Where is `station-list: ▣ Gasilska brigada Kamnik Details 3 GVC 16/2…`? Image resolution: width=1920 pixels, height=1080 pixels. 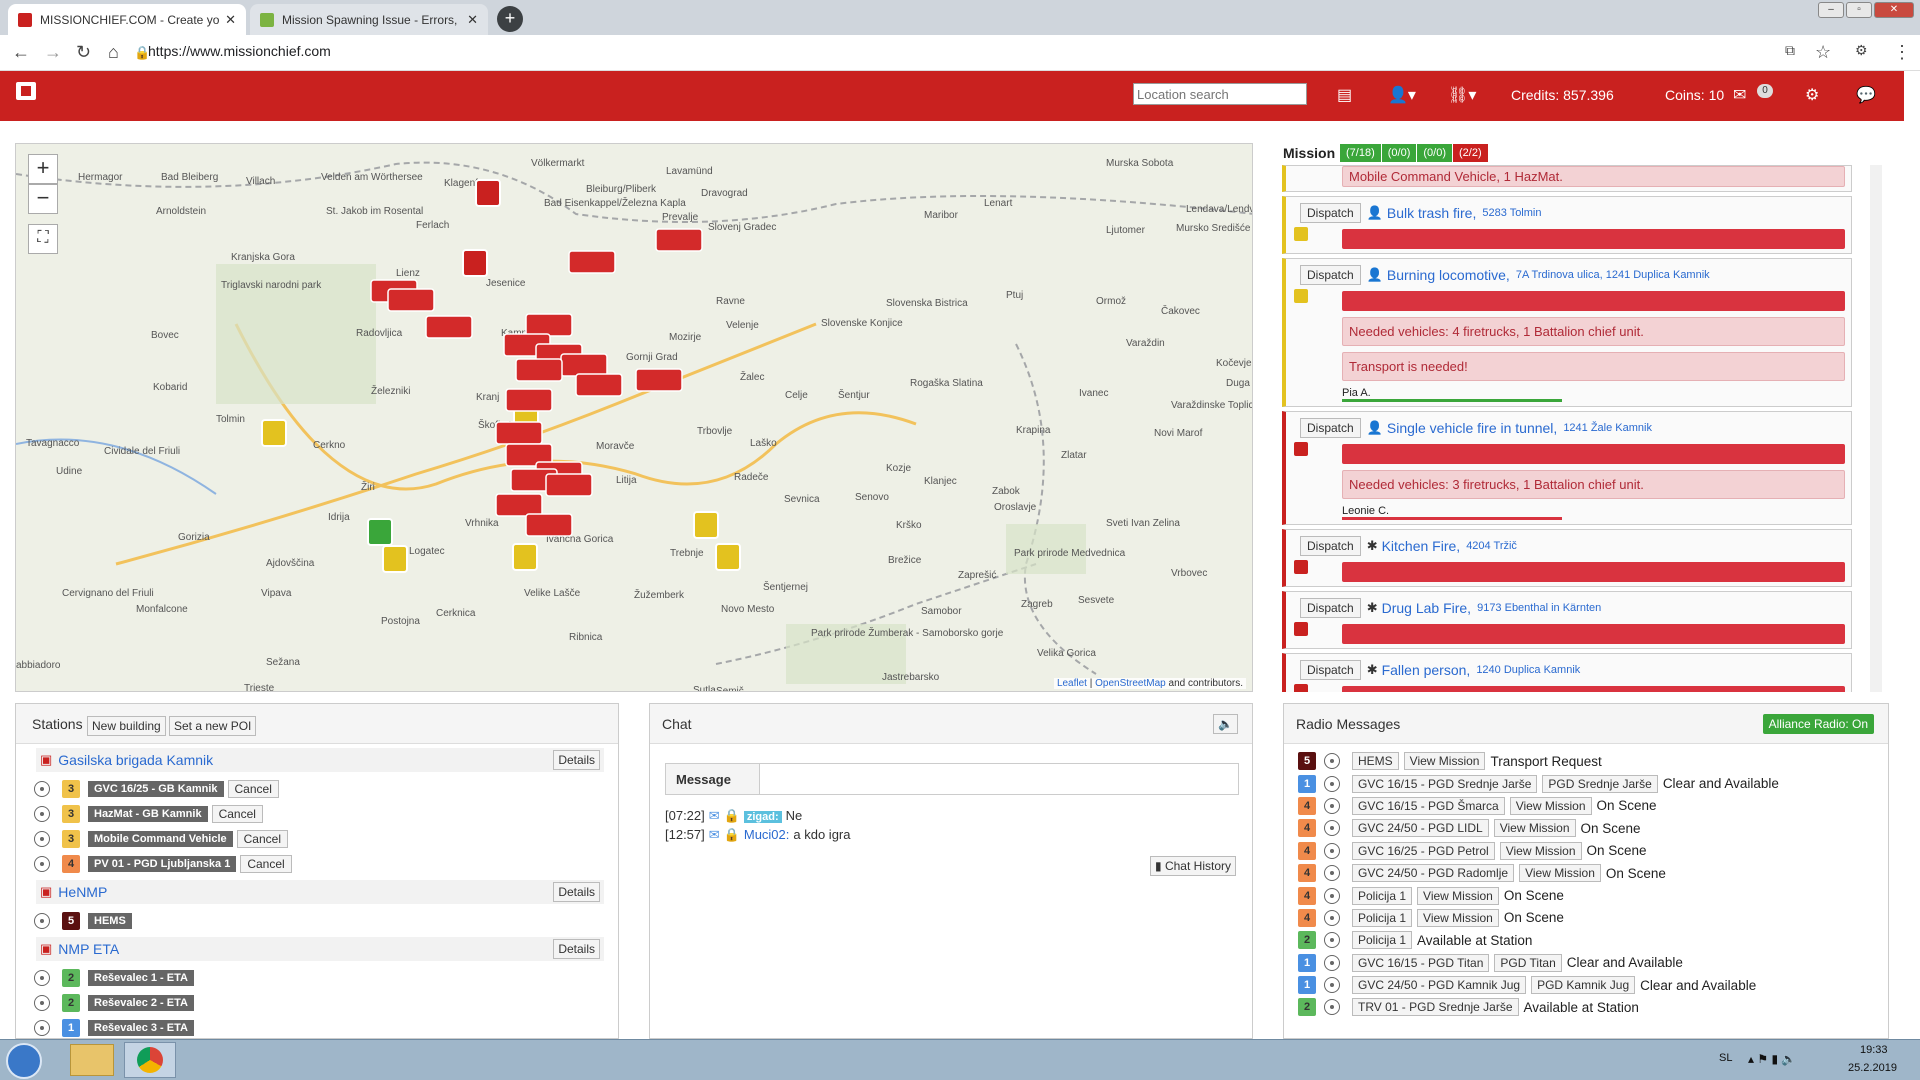 station-list: ▣ Gasilska brigada Kamnik Details 3 GVC 16/2… is located at coordinates (317, 893).